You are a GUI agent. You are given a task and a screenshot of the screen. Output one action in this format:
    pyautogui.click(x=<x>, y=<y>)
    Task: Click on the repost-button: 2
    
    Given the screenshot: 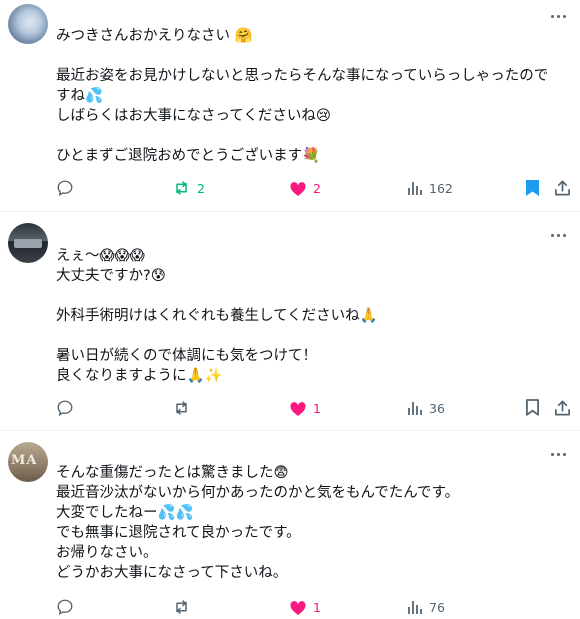 What is the action you would take?
    pyautogui.click(x=188, y=188)
    